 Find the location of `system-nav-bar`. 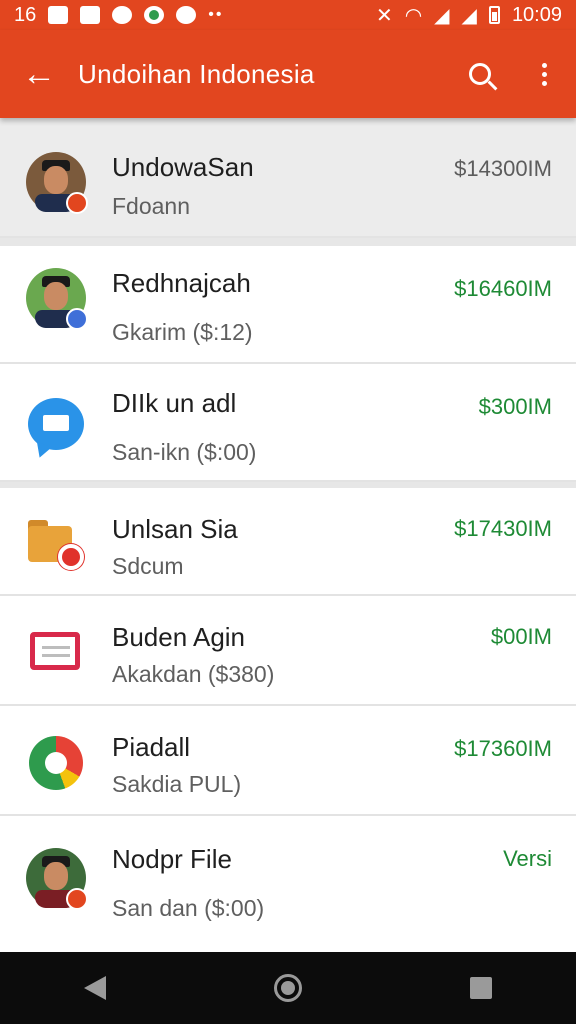

system-nav-bar is located at coordinates (288, 988).